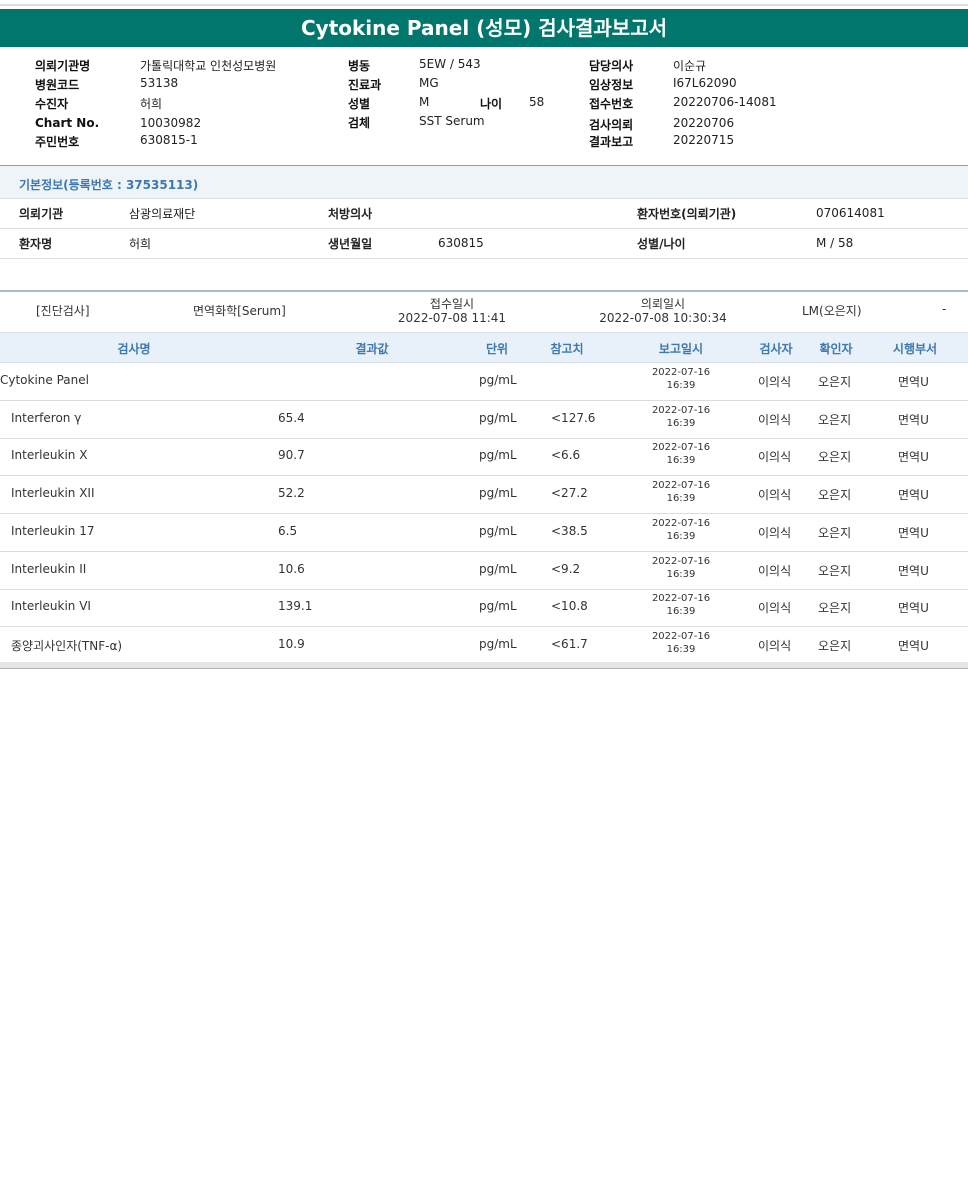  I want to click on sex-age-value: M / 58, so click(835, 243).